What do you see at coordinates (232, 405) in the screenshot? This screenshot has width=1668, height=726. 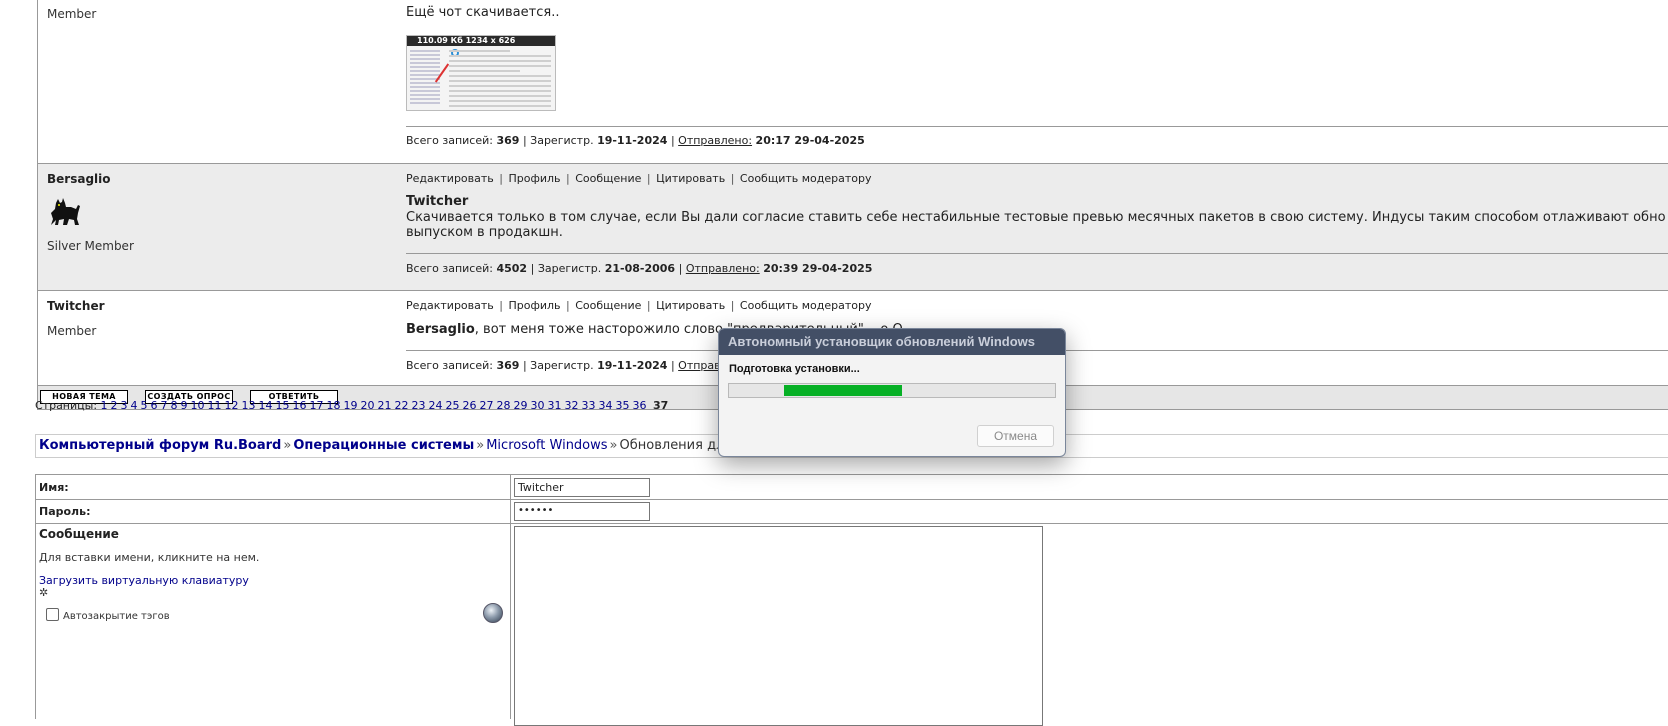 I see `page-link: 12` at bounding box center [232, 405].